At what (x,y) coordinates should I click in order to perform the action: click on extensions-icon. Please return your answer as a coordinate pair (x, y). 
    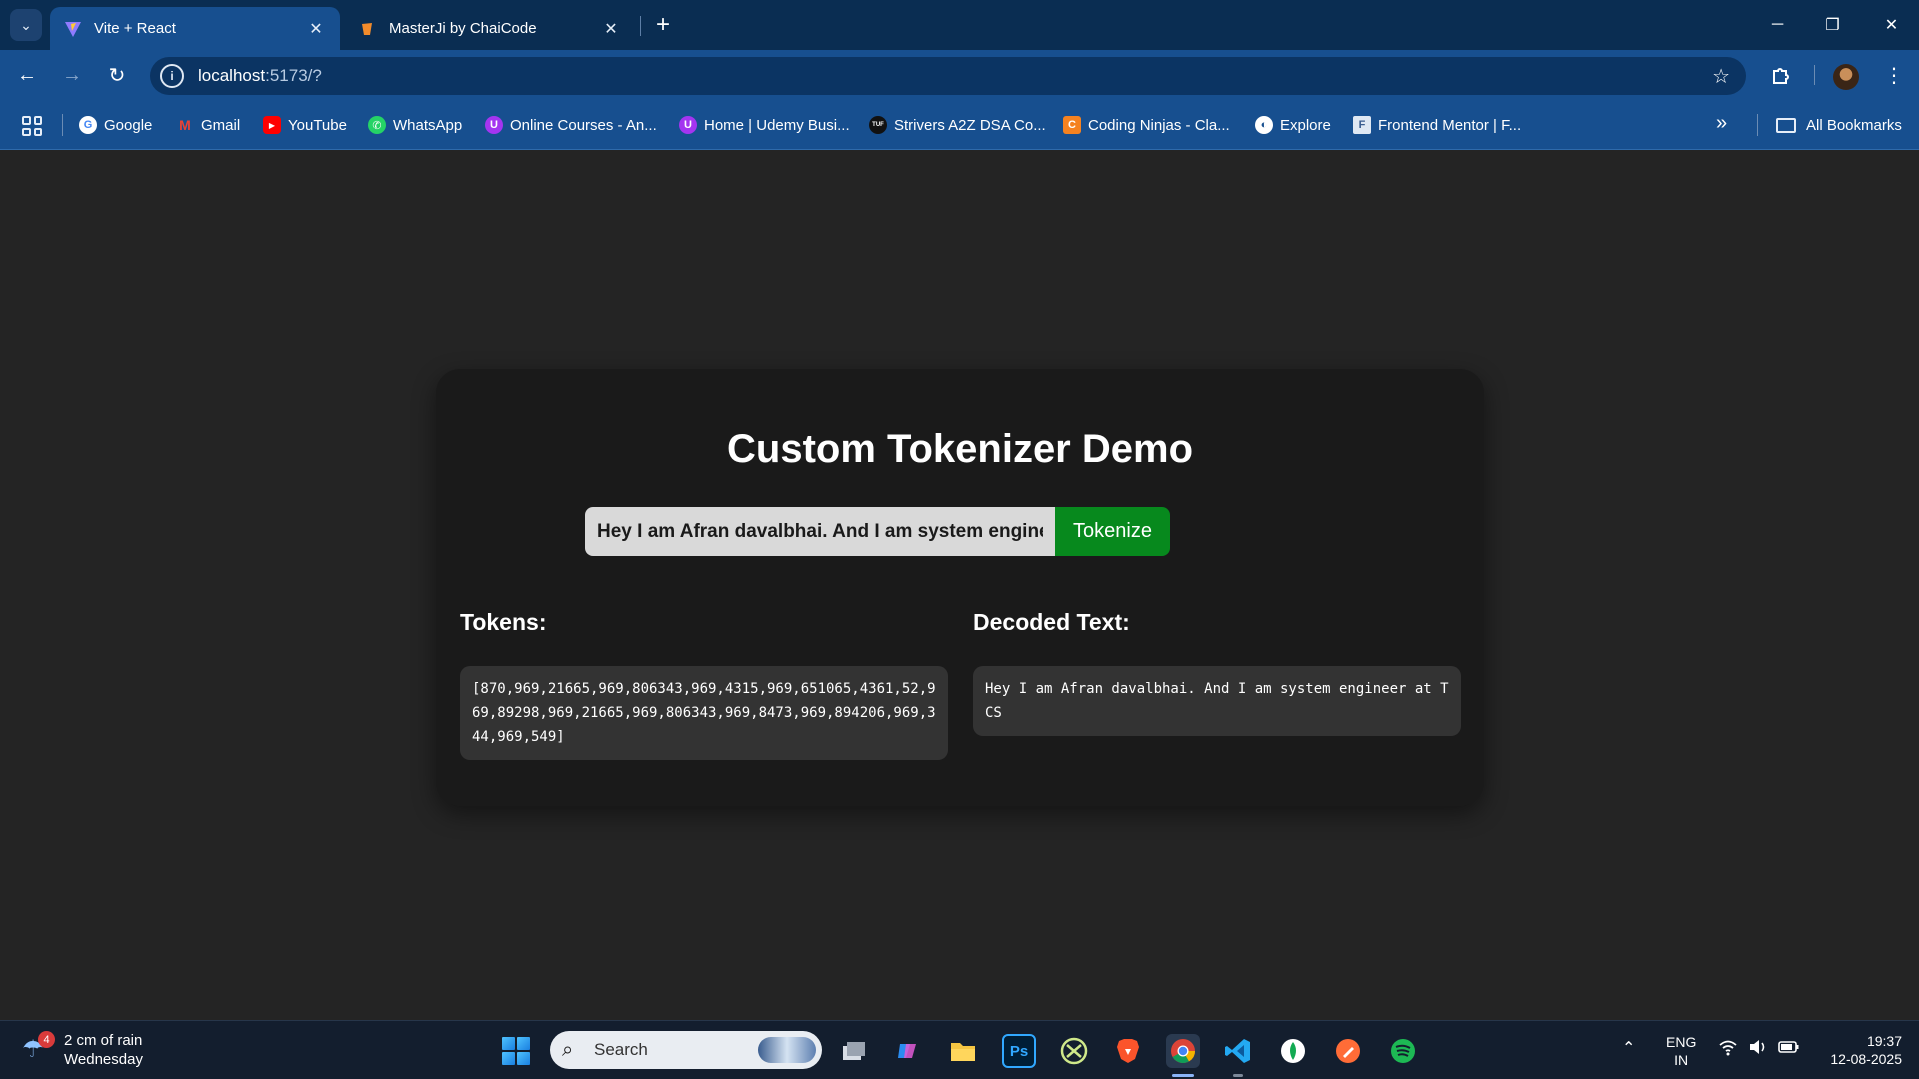
    Looking at the image, I should click on (1781, 75).